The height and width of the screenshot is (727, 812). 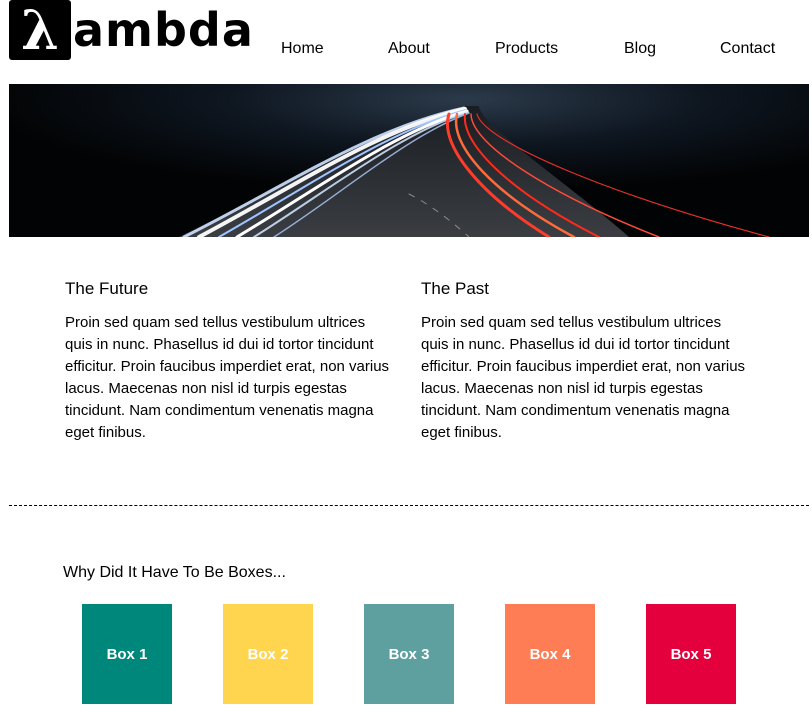 I want to click on nav-home: Home, so click(x=302, y=49).